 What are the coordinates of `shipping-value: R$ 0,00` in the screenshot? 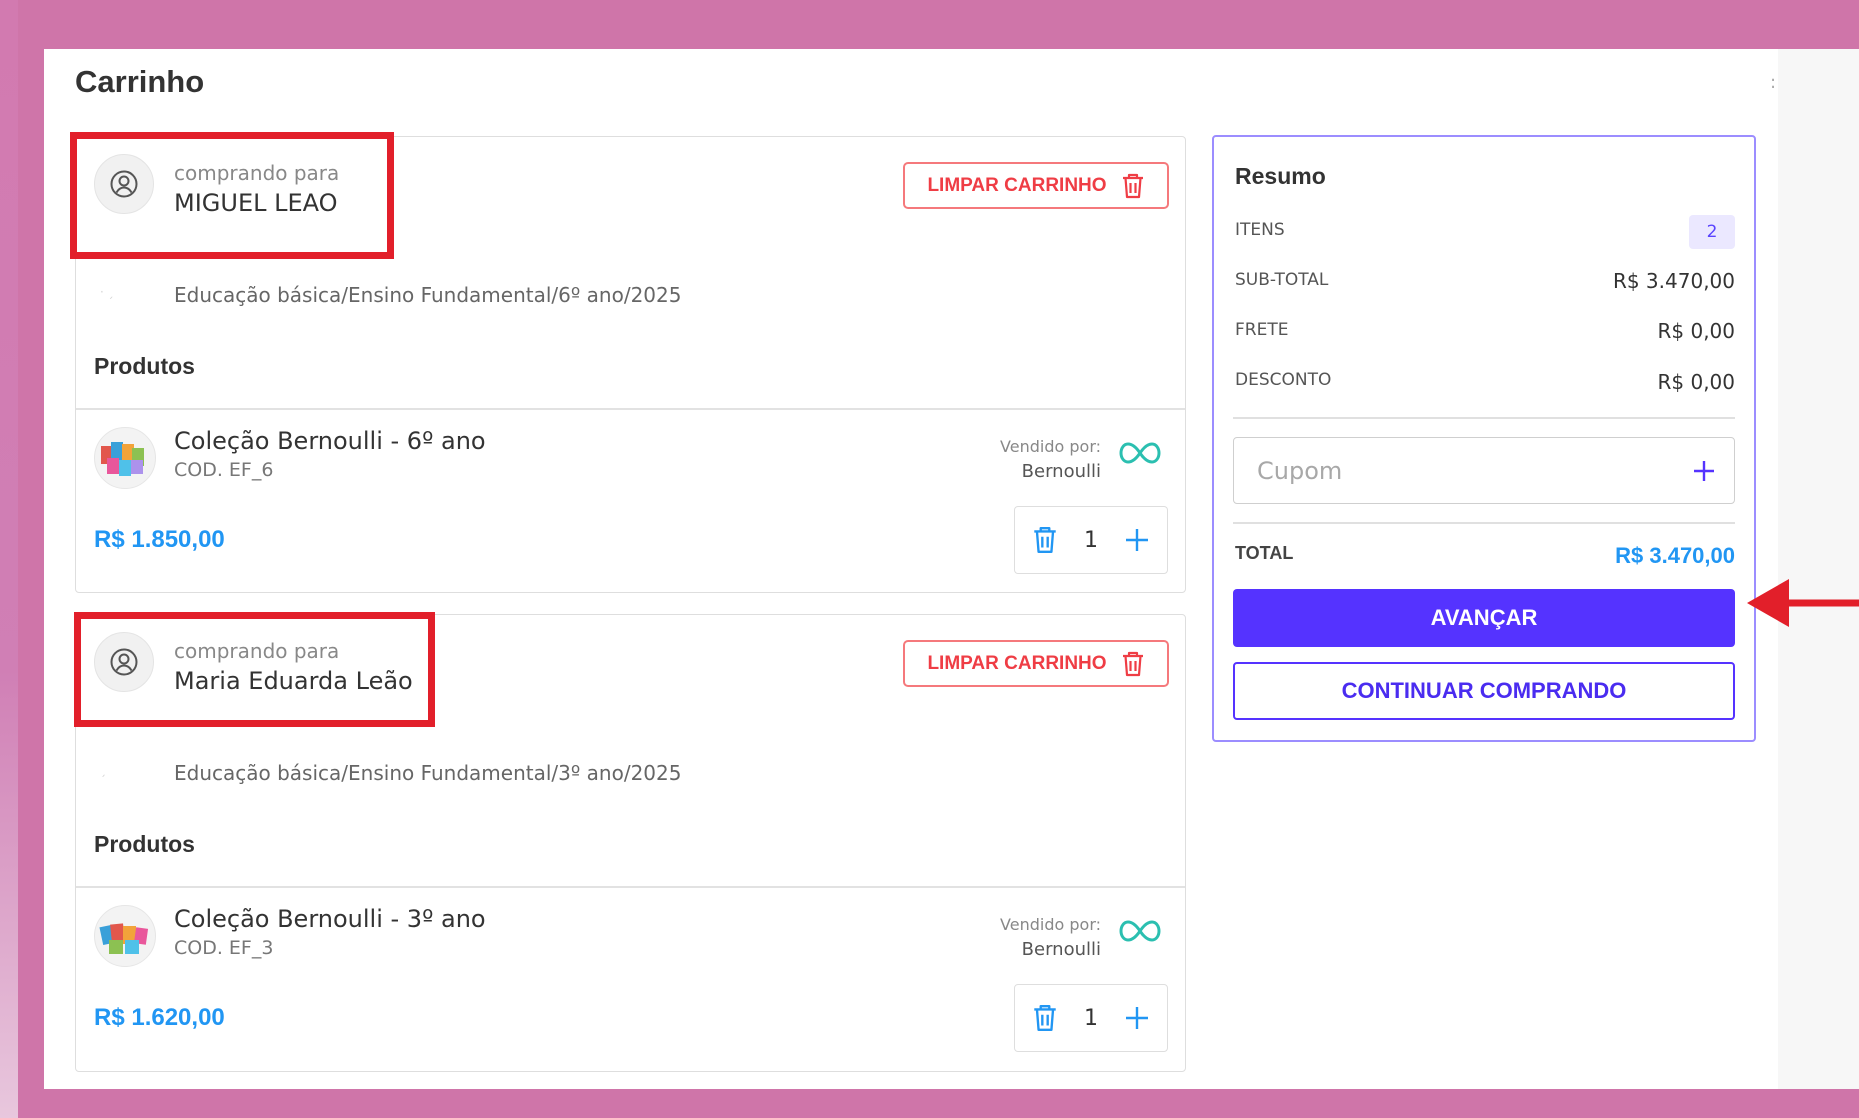 It's located at (1696, 331).